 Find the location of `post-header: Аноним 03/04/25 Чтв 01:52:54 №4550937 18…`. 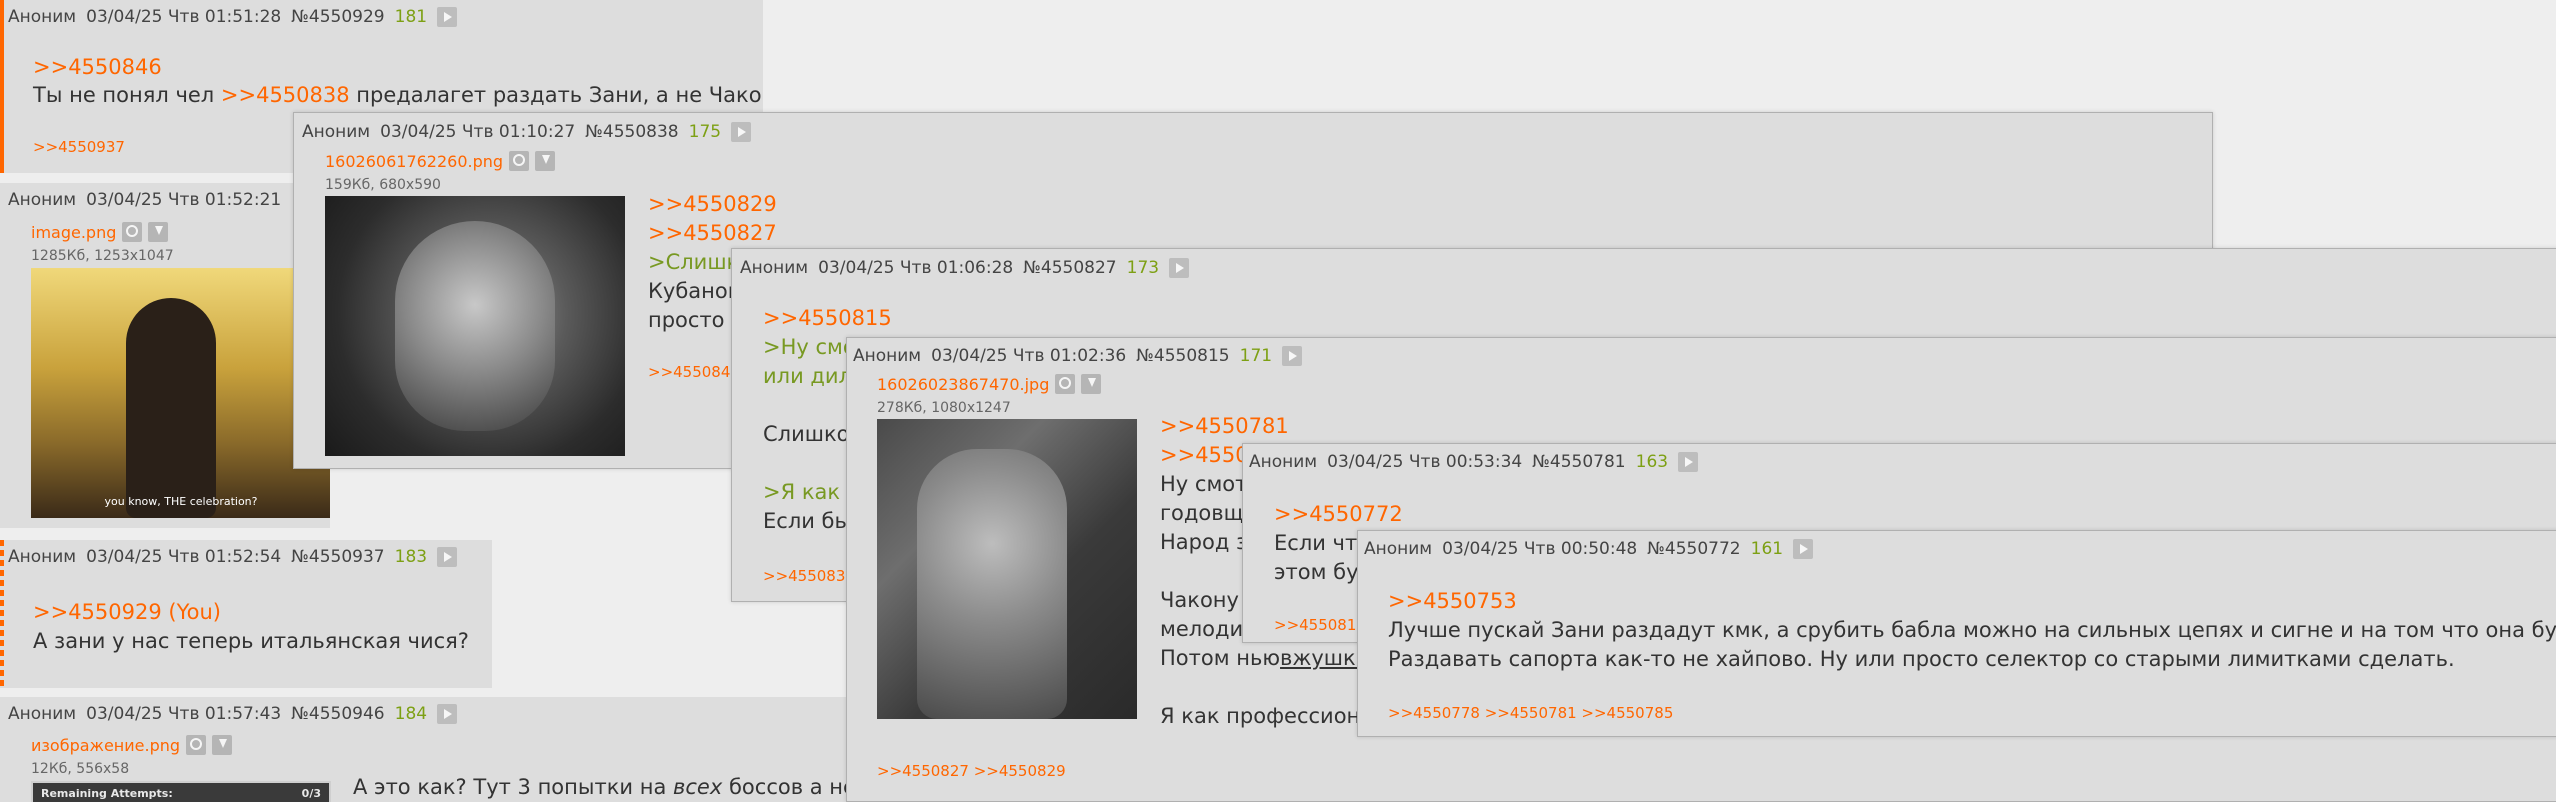

post-header: Аноним 03/04/25 Чтв 01:52:54 №4550937 18… is located at coordinates (233, 557).